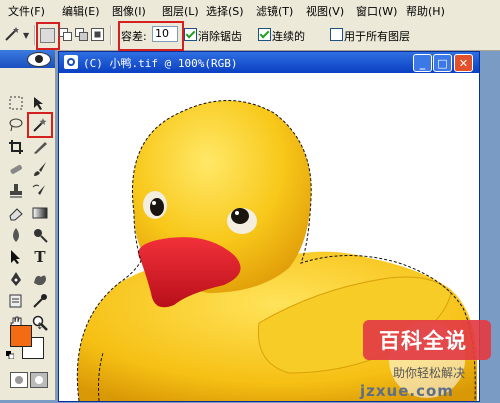  What do you see at coordinates (220, 36) in the screenshot?
I see `anti-alias-label: 消除锯齿` at bounding box center [220, 36].